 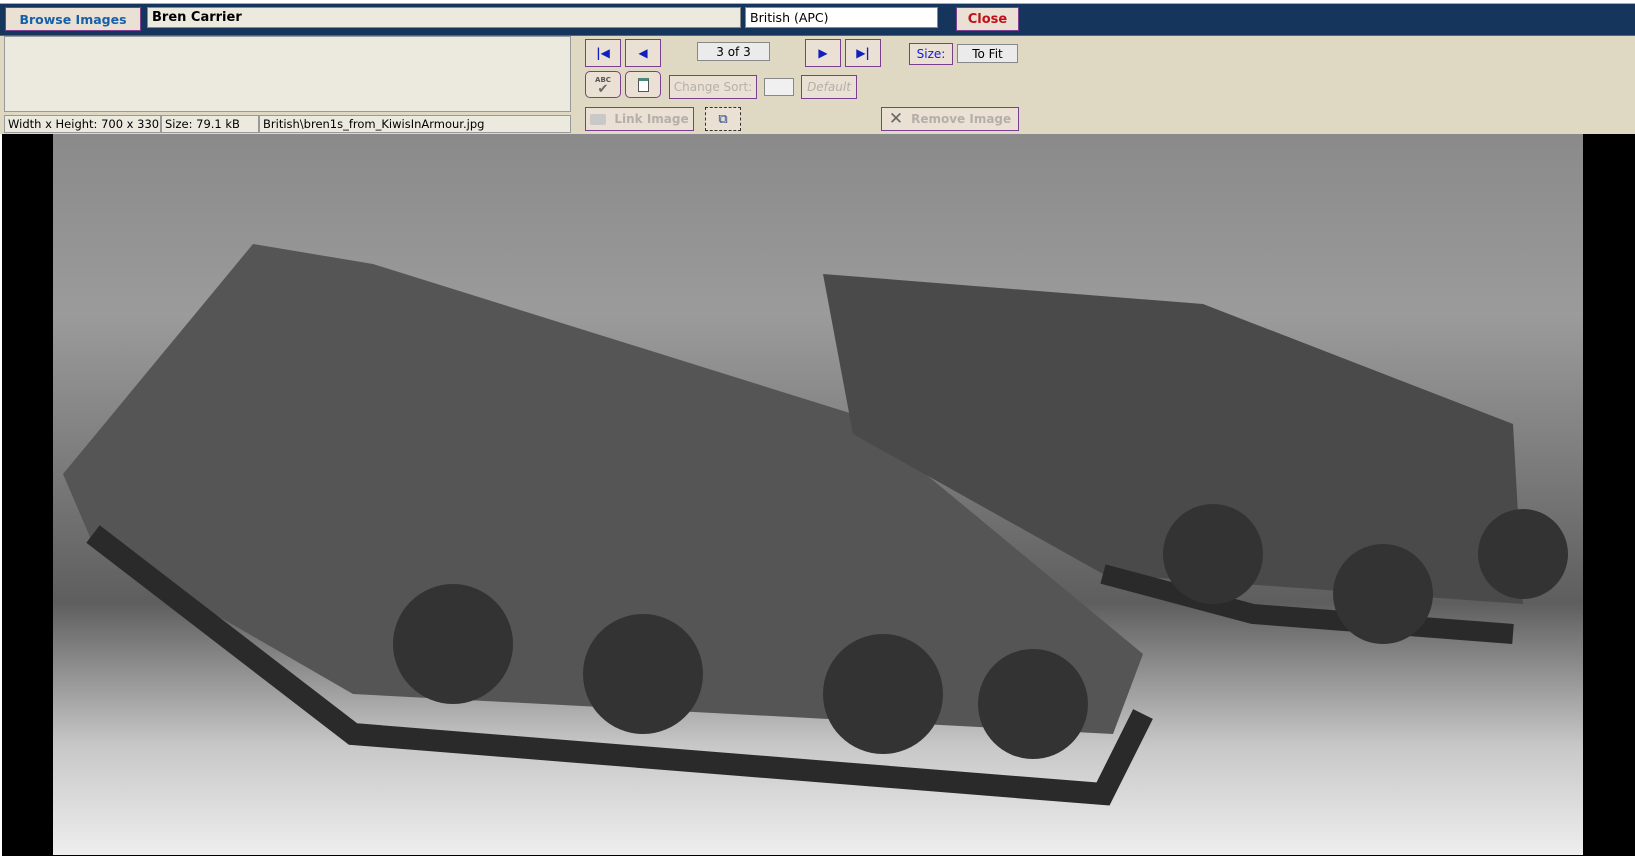 I want to click on default-sort-button: Default, so click(x=829, y=87).